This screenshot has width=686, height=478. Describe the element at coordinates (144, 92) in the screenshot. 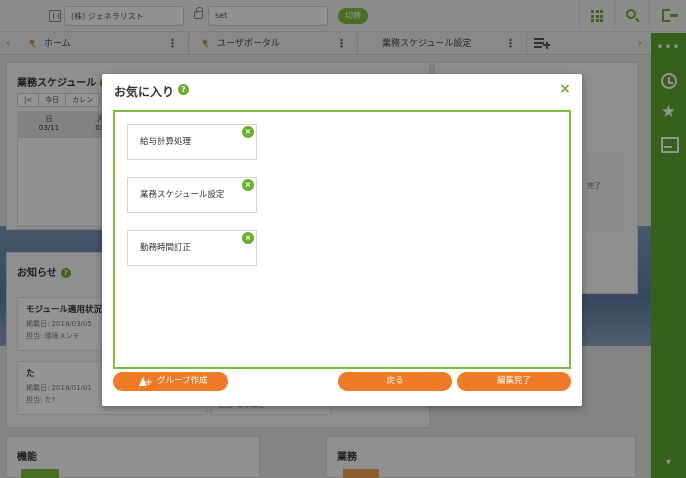

I see `dialog-title: お気に入り` at that location.